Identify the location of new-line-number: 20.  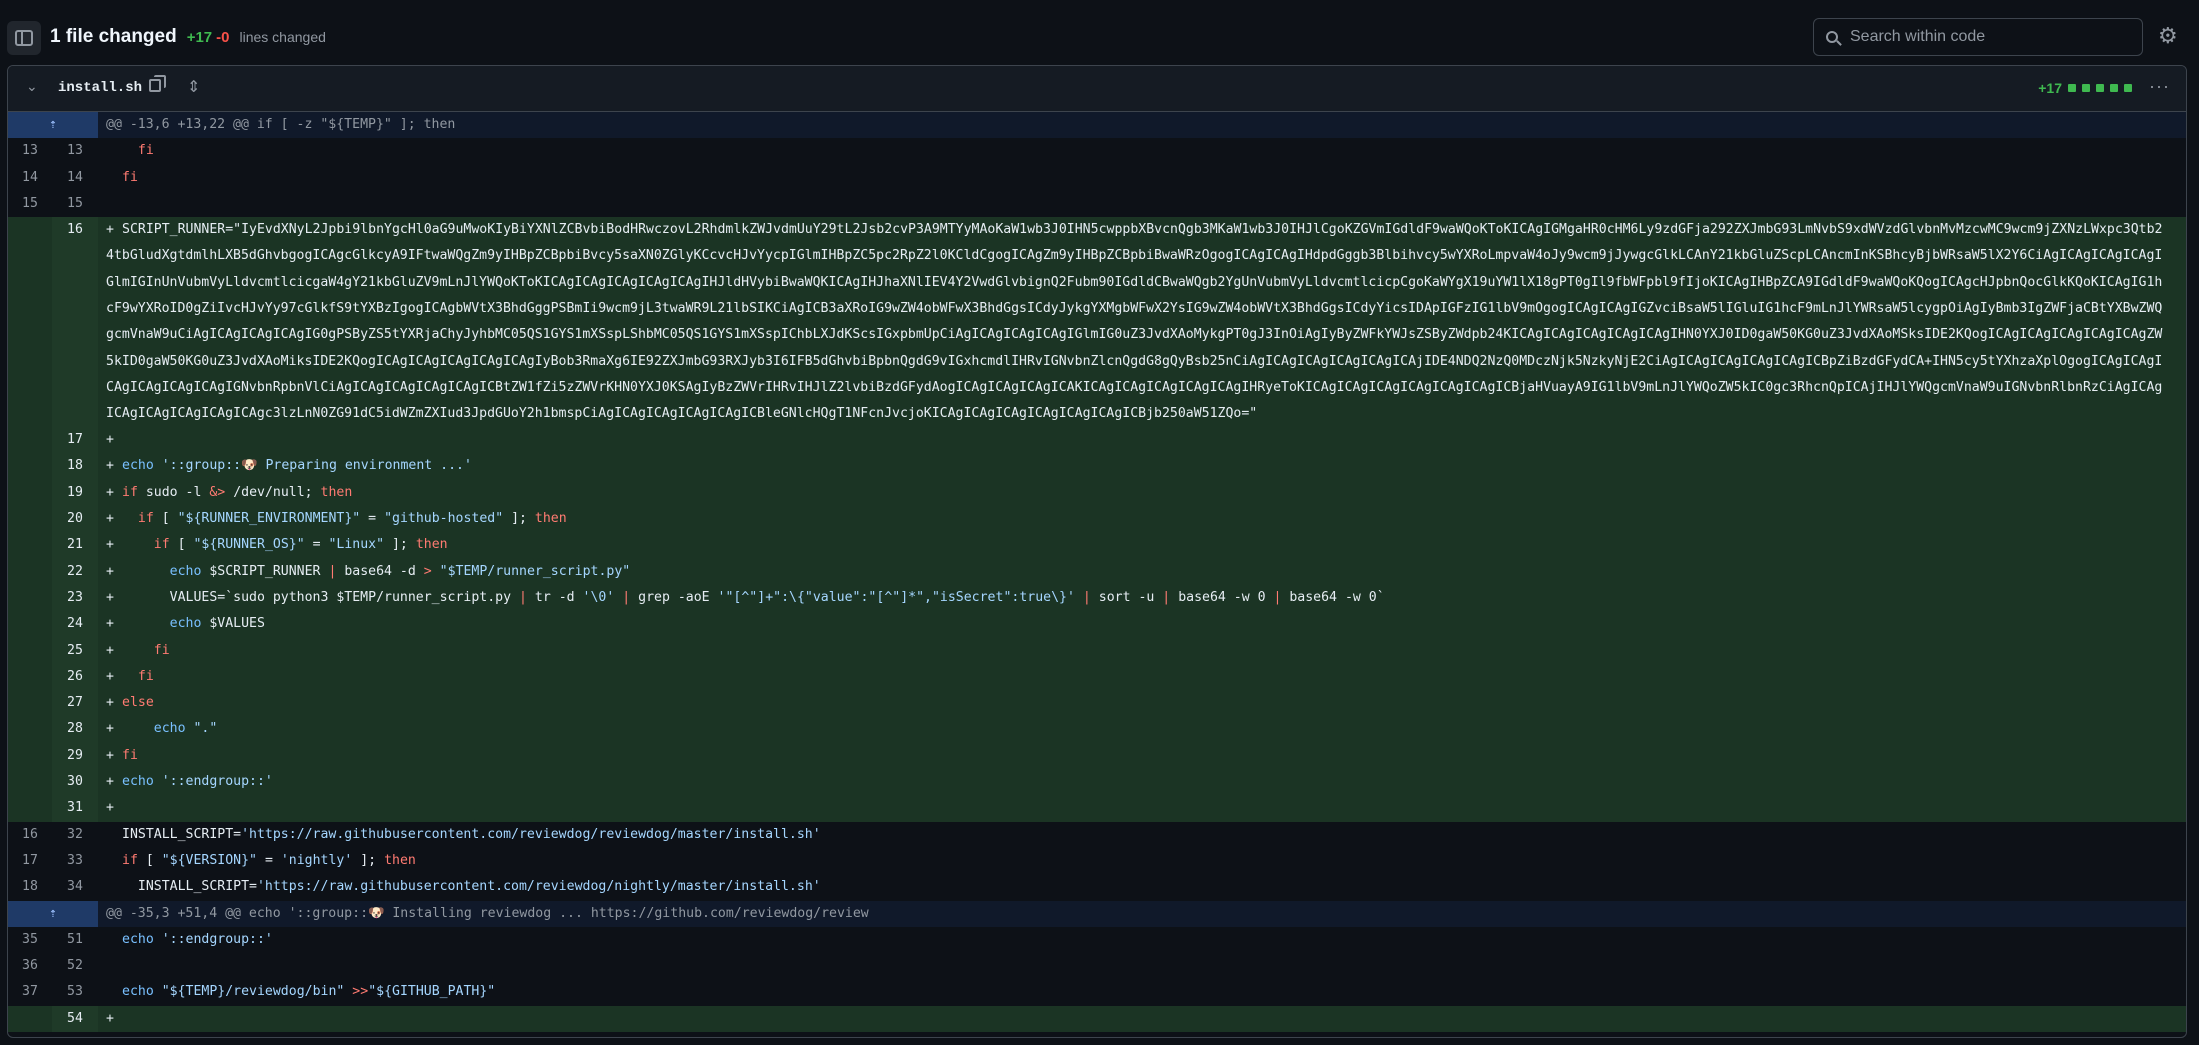
(75, 519).